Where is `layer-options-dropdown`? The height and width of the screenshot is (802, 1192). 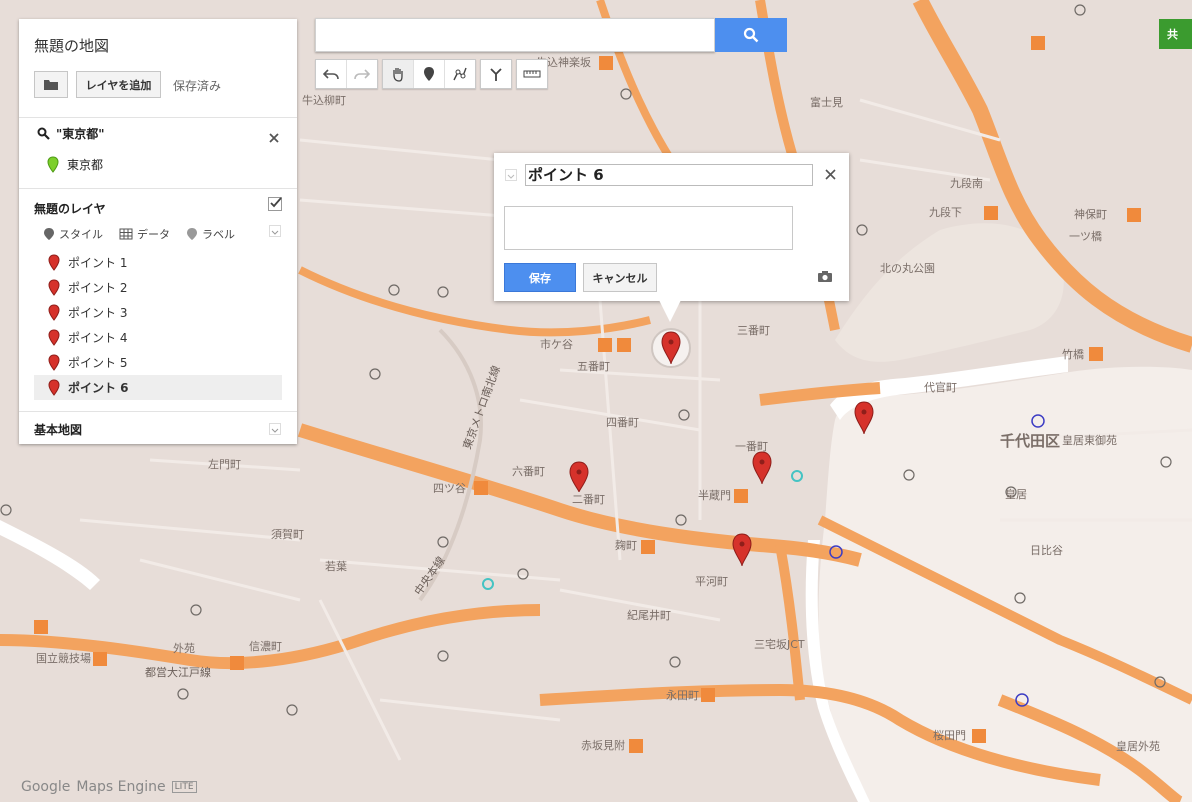
layer-options-dropdown is located at coordinates (275, 231).